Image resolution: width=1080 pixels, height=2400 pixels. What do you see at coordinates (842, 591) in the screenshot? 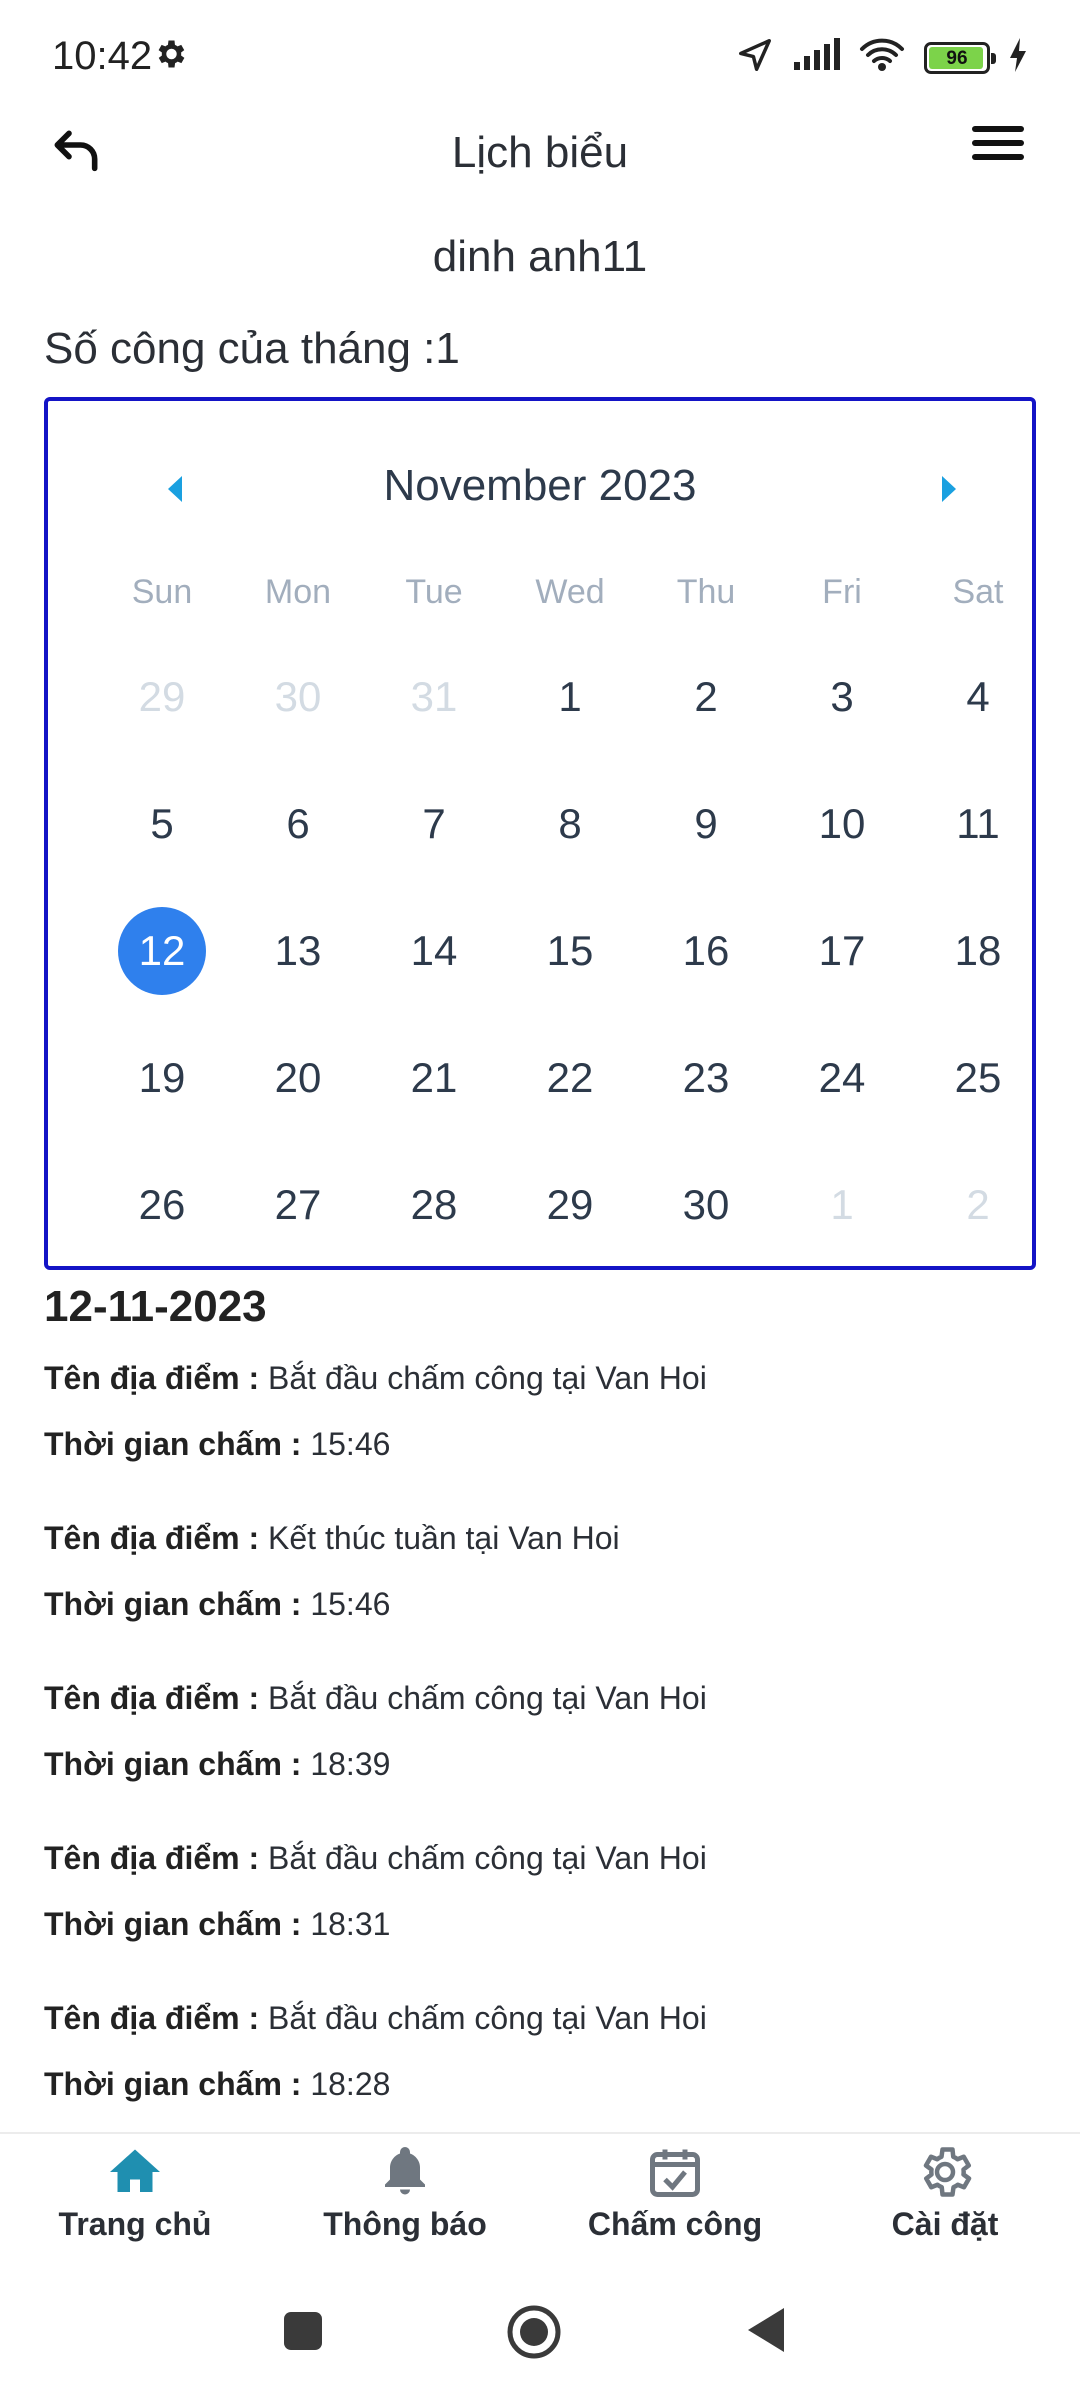
I see `weekday-label: Fri` at bounding box center [842, 591].